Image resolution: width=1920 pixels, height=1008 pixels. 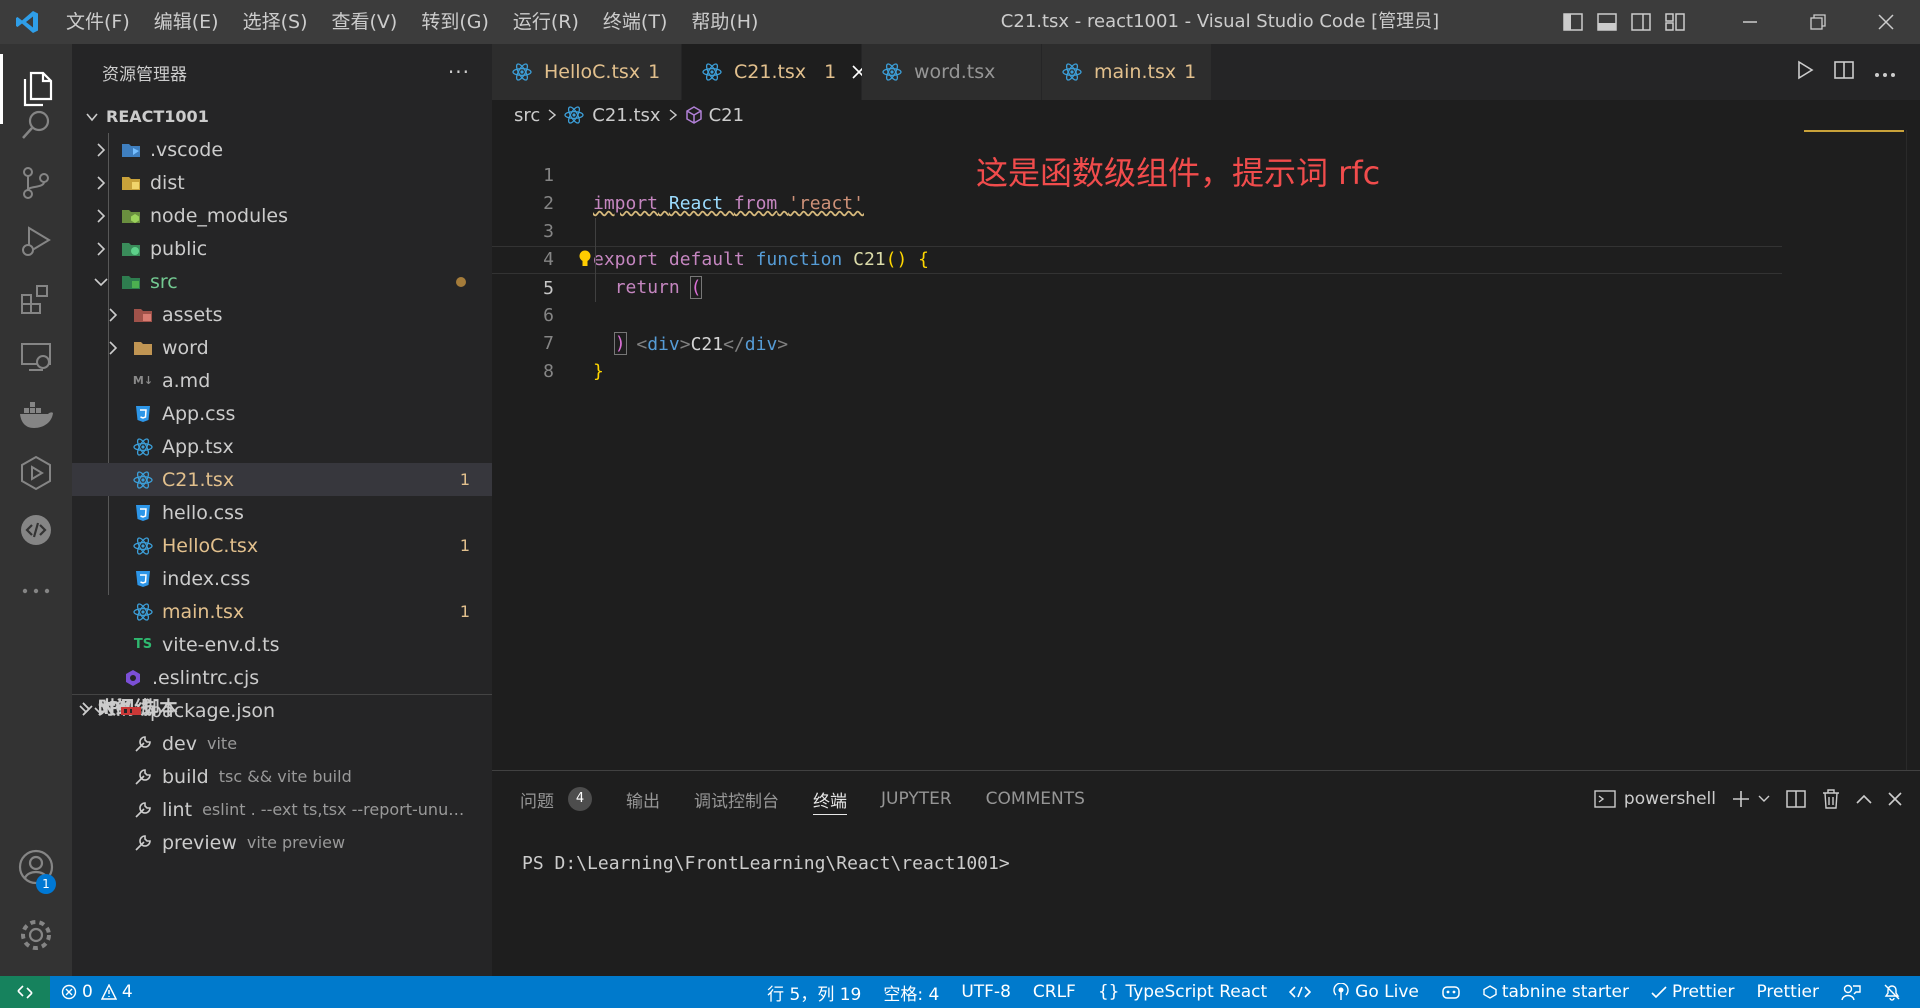 What do you see at coordinates (282, 512) in the screenshot?
I see `tree-file-hello-css: hello.css` at bounding box center [282, 512].